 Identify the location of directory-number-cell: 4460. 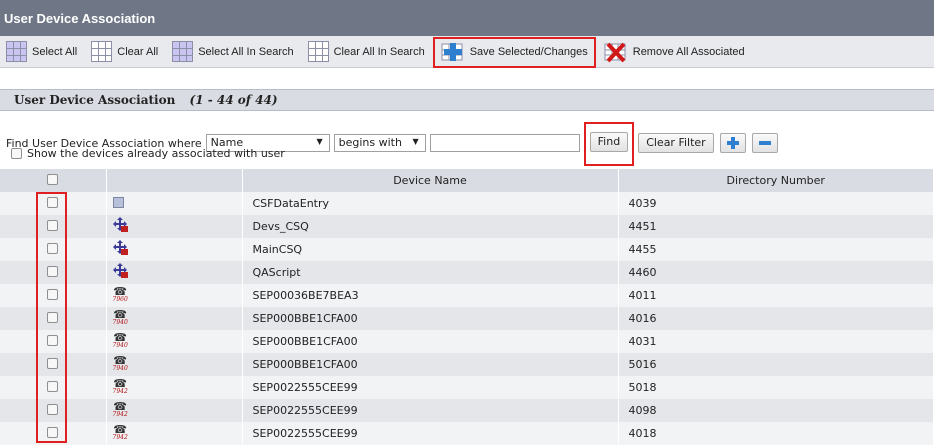
(776, 272).